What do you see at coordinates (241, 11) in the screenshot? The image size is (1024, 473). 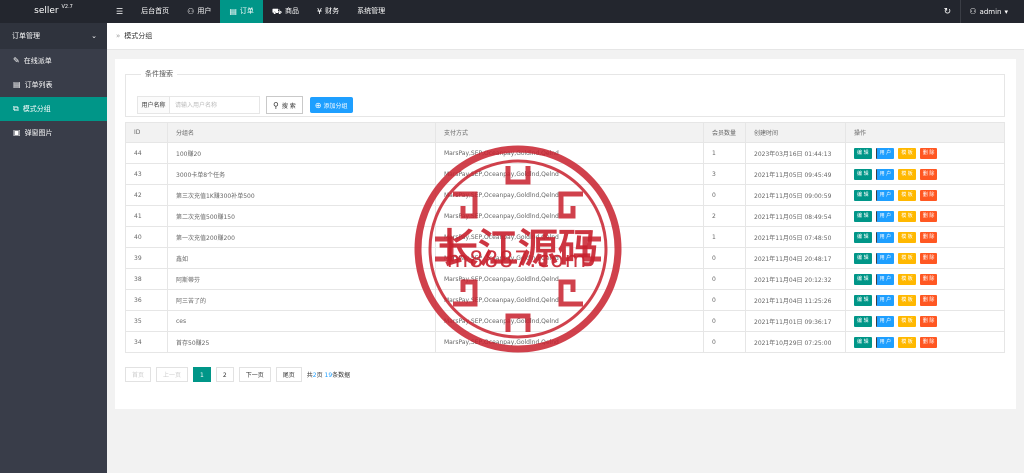 I see `nav-orders: ▤ 订单` at bounding box center [241, 11].